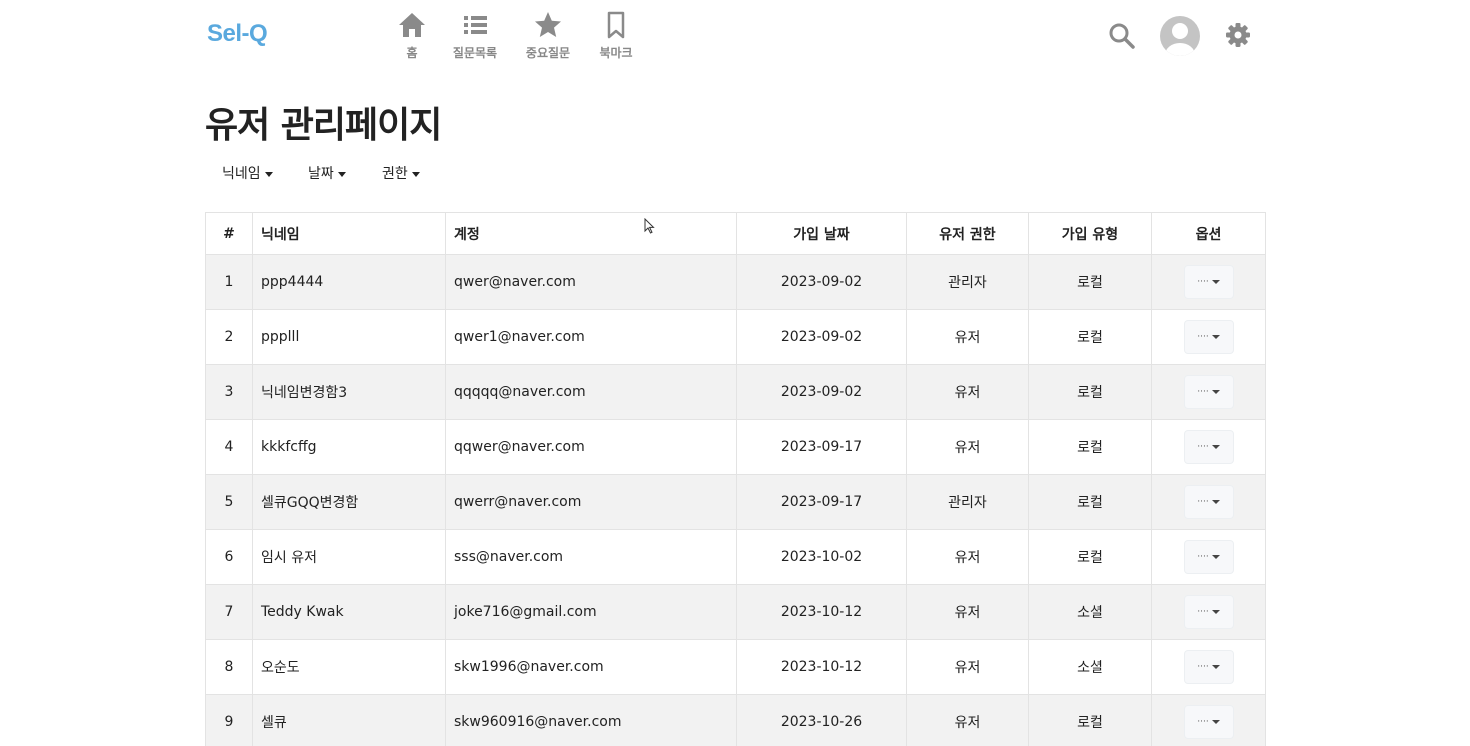 This screenshot has width=1470, height=746. Describe the element at coordinates (1238, 35) in the screenshot. I see `gear-icon` at that location.